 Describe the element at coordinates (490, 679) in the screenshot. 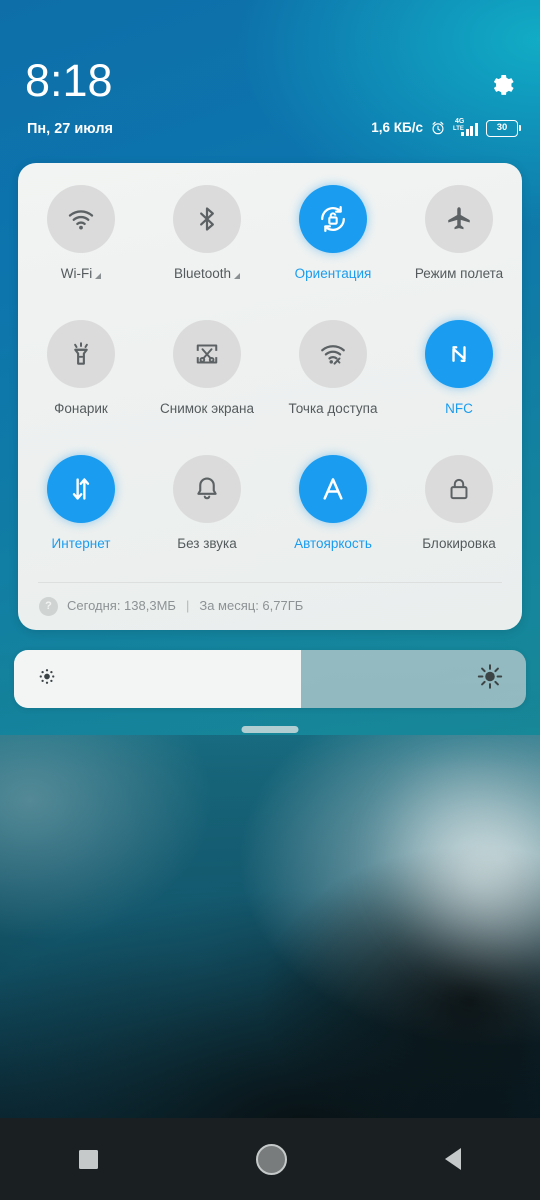

I see `brightness-high-icon` at that location.